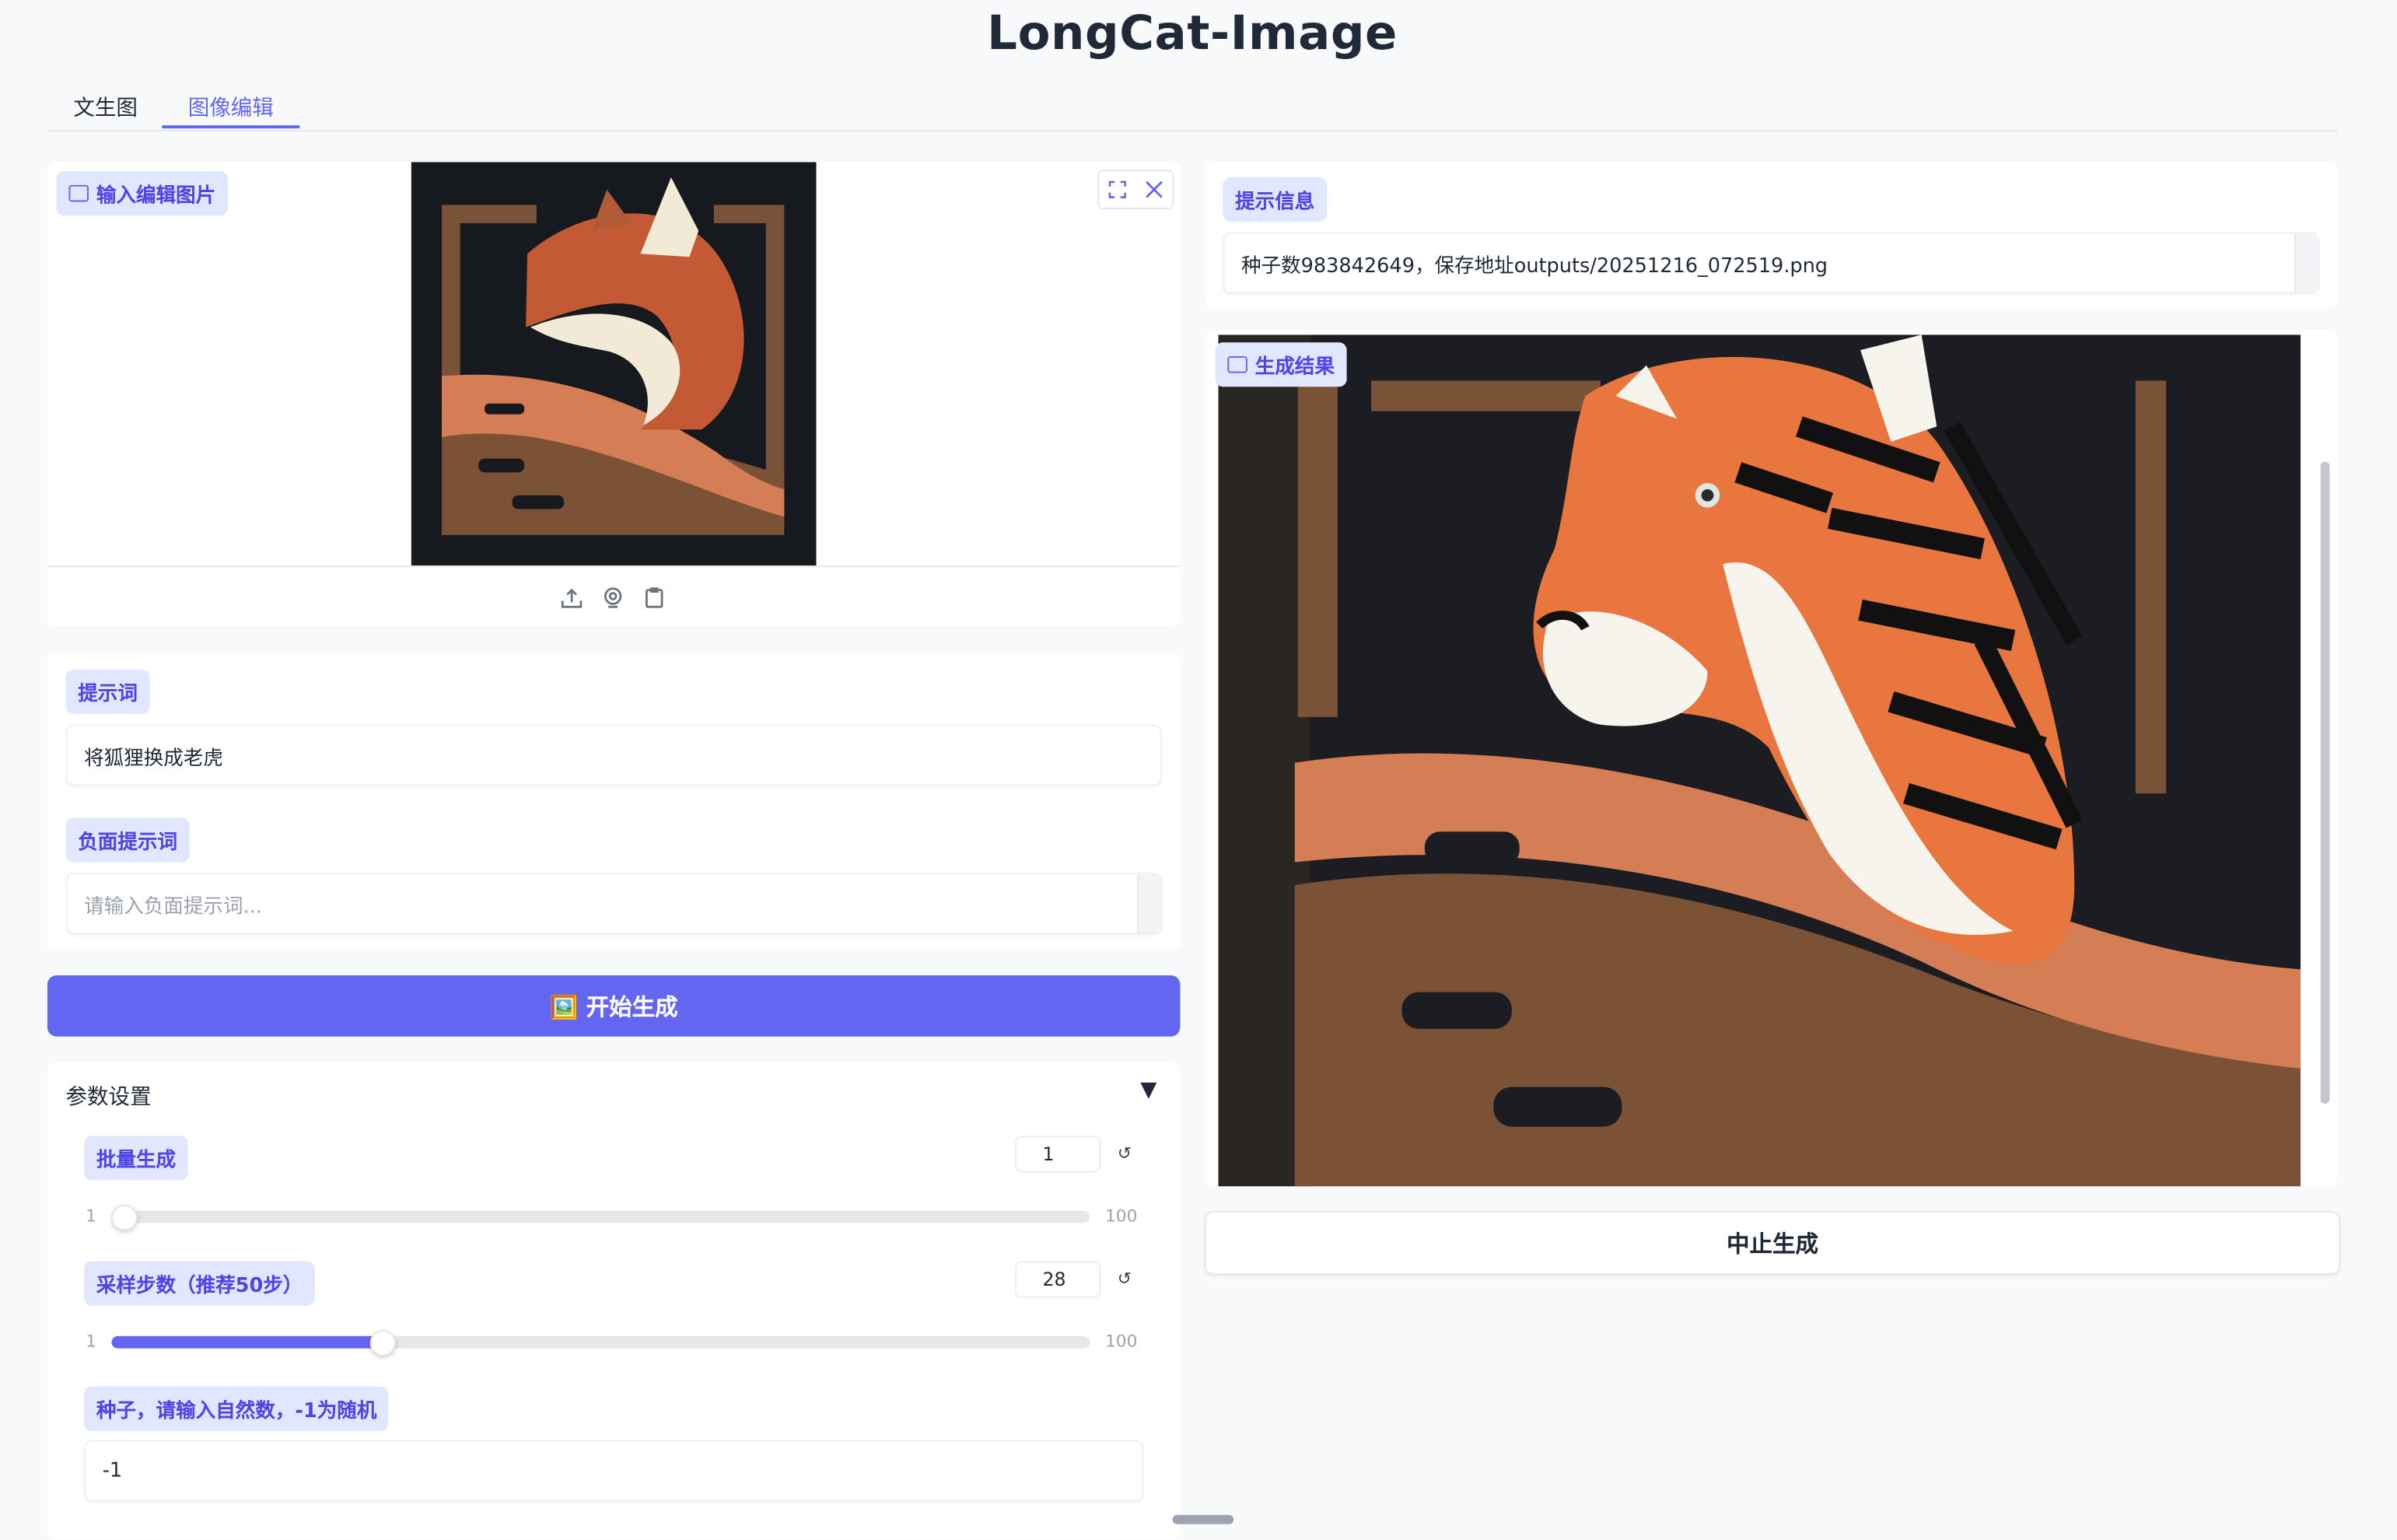 The height and width of the screenshot is (1540, 2397). I want to click on steps-slider-thumb, so click(382, 1342).